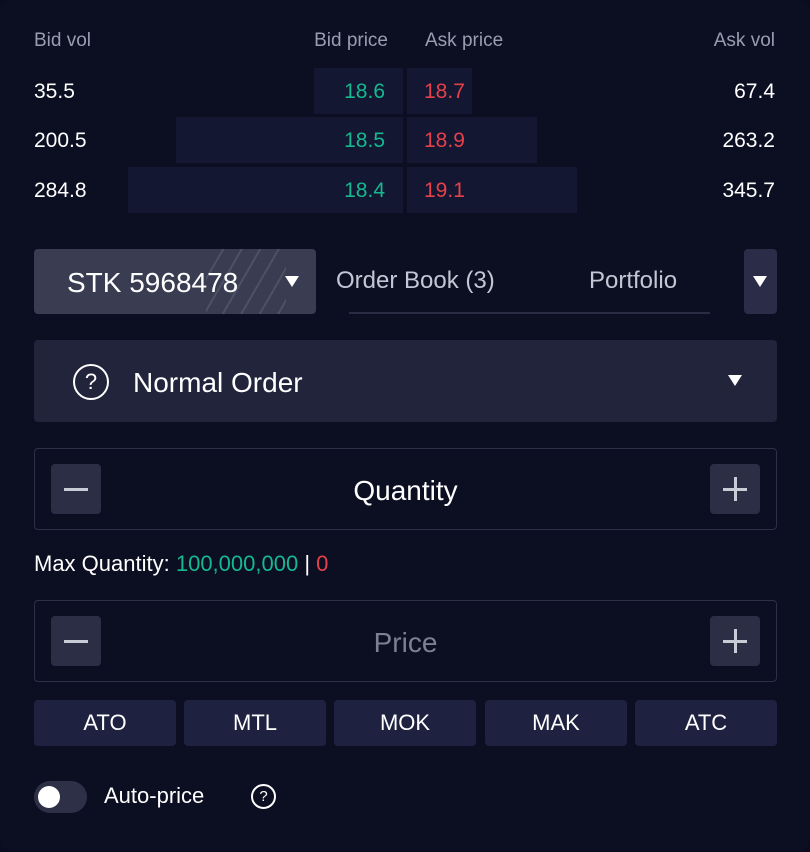  What do you see at coordinates (255, 723) in the screenshot?
I see `price-type-mtl-button: MTL` at bounding box center [255, 723].